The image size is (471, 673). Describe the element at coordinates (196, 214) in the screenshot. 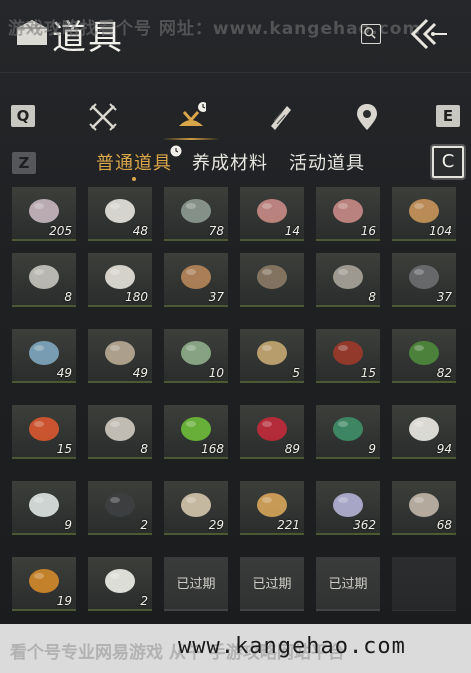

I see `item-slot-dark-feather: 78` at that location.